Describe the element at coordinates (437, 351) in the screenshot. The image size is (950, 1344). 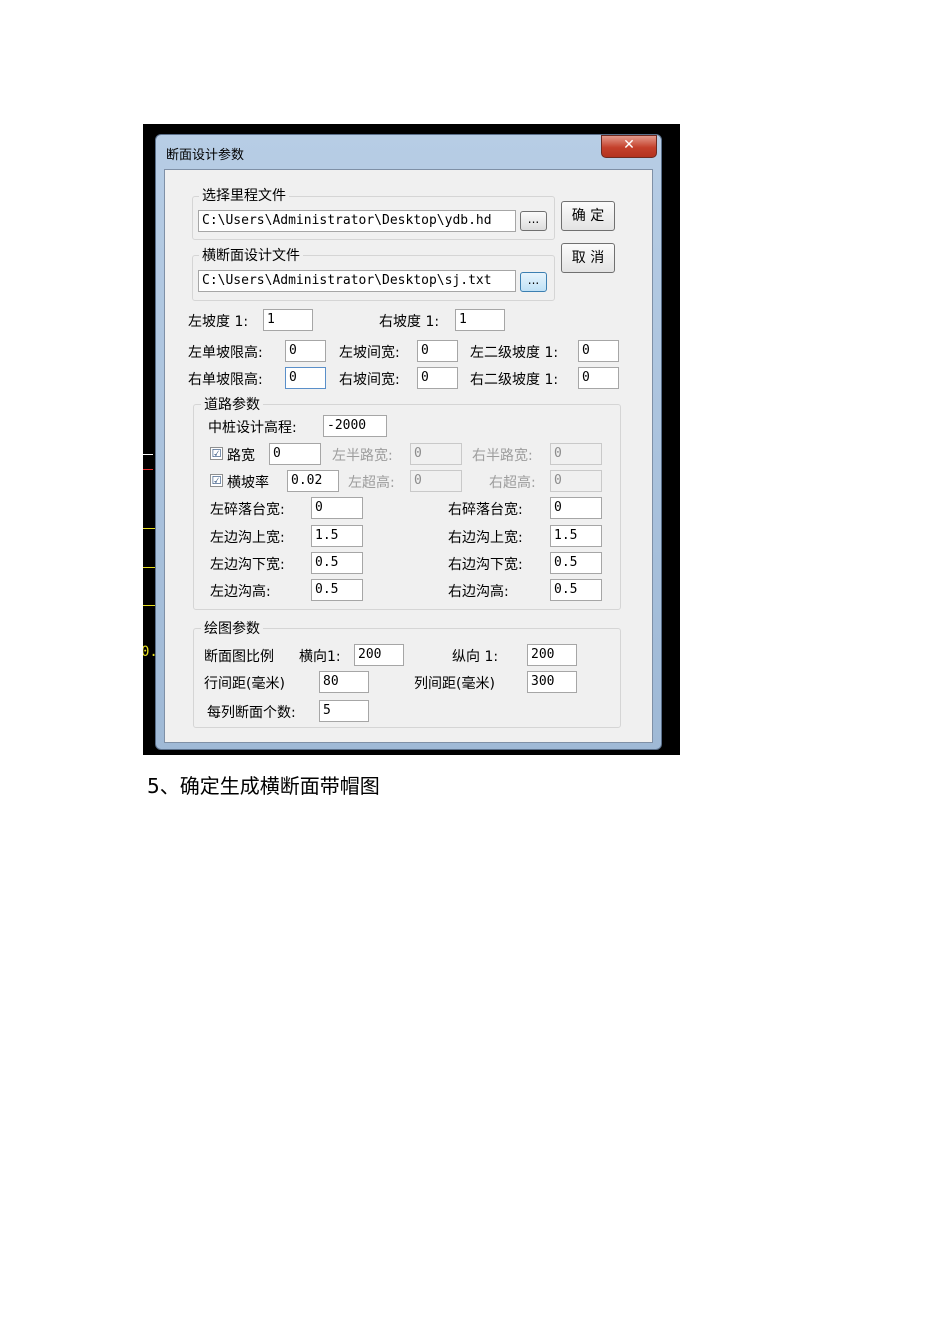
I see `left-interval-width-input: 0` at that location.